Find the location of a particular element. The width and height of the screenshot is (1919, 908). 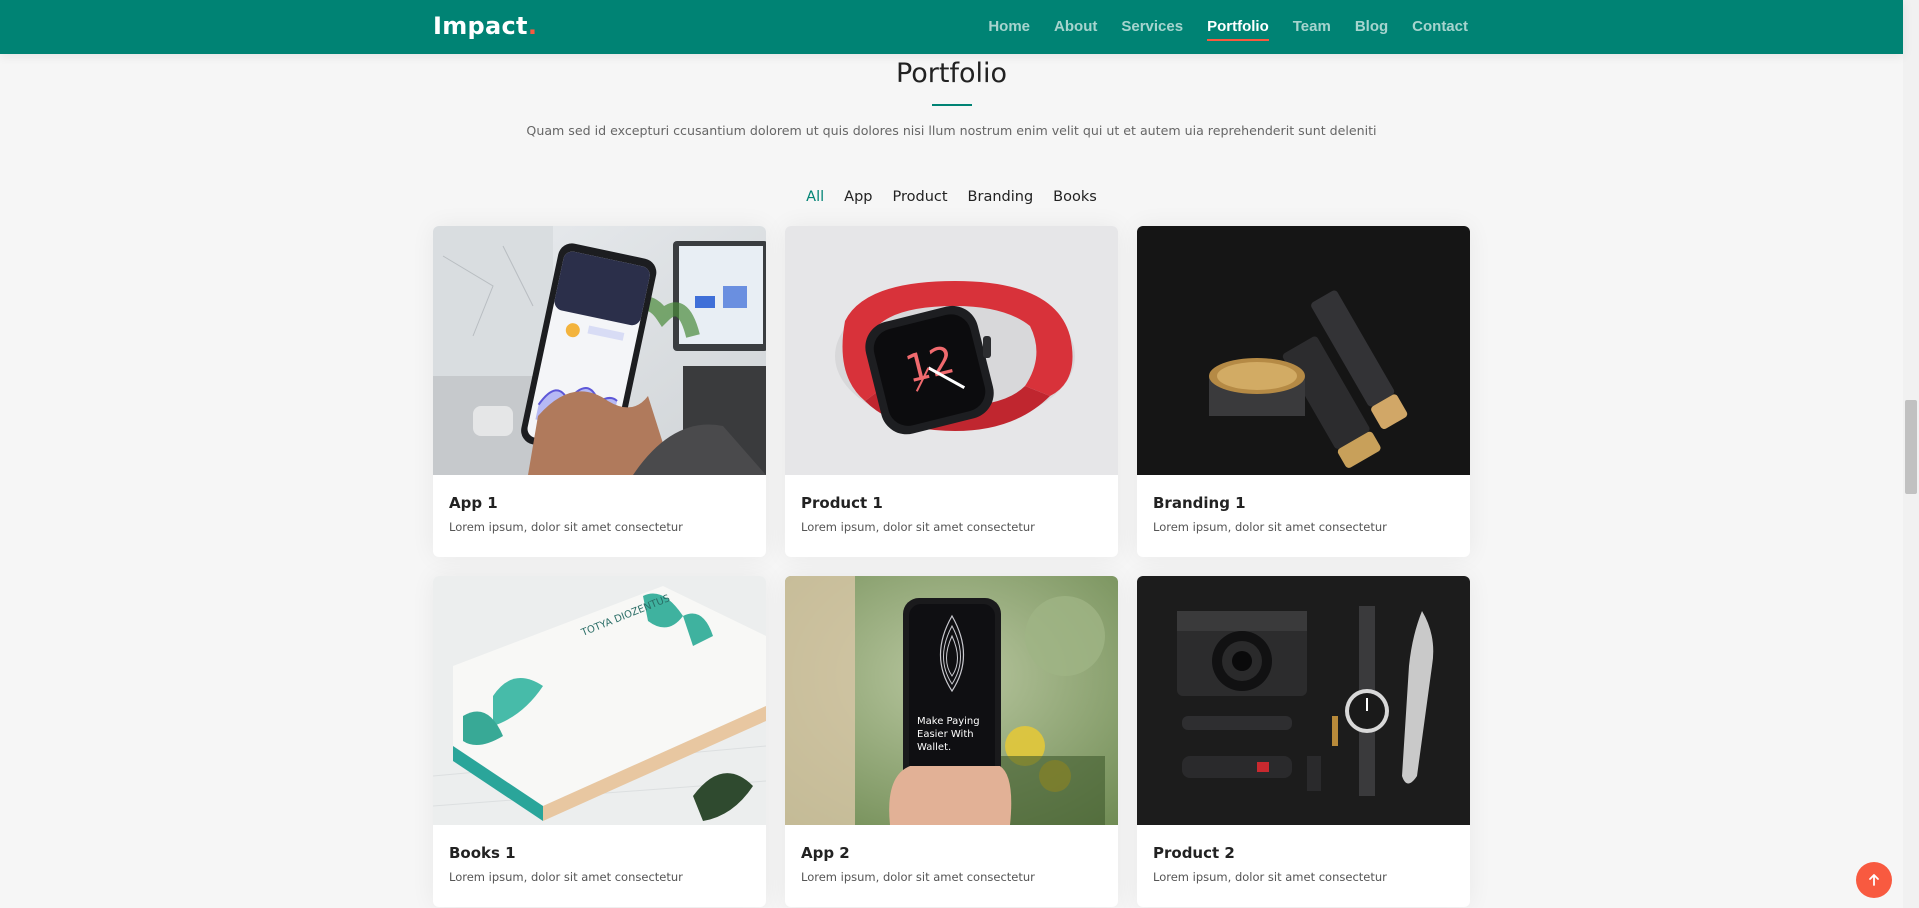

nav-about: About is located at coordinates (1075, 27).